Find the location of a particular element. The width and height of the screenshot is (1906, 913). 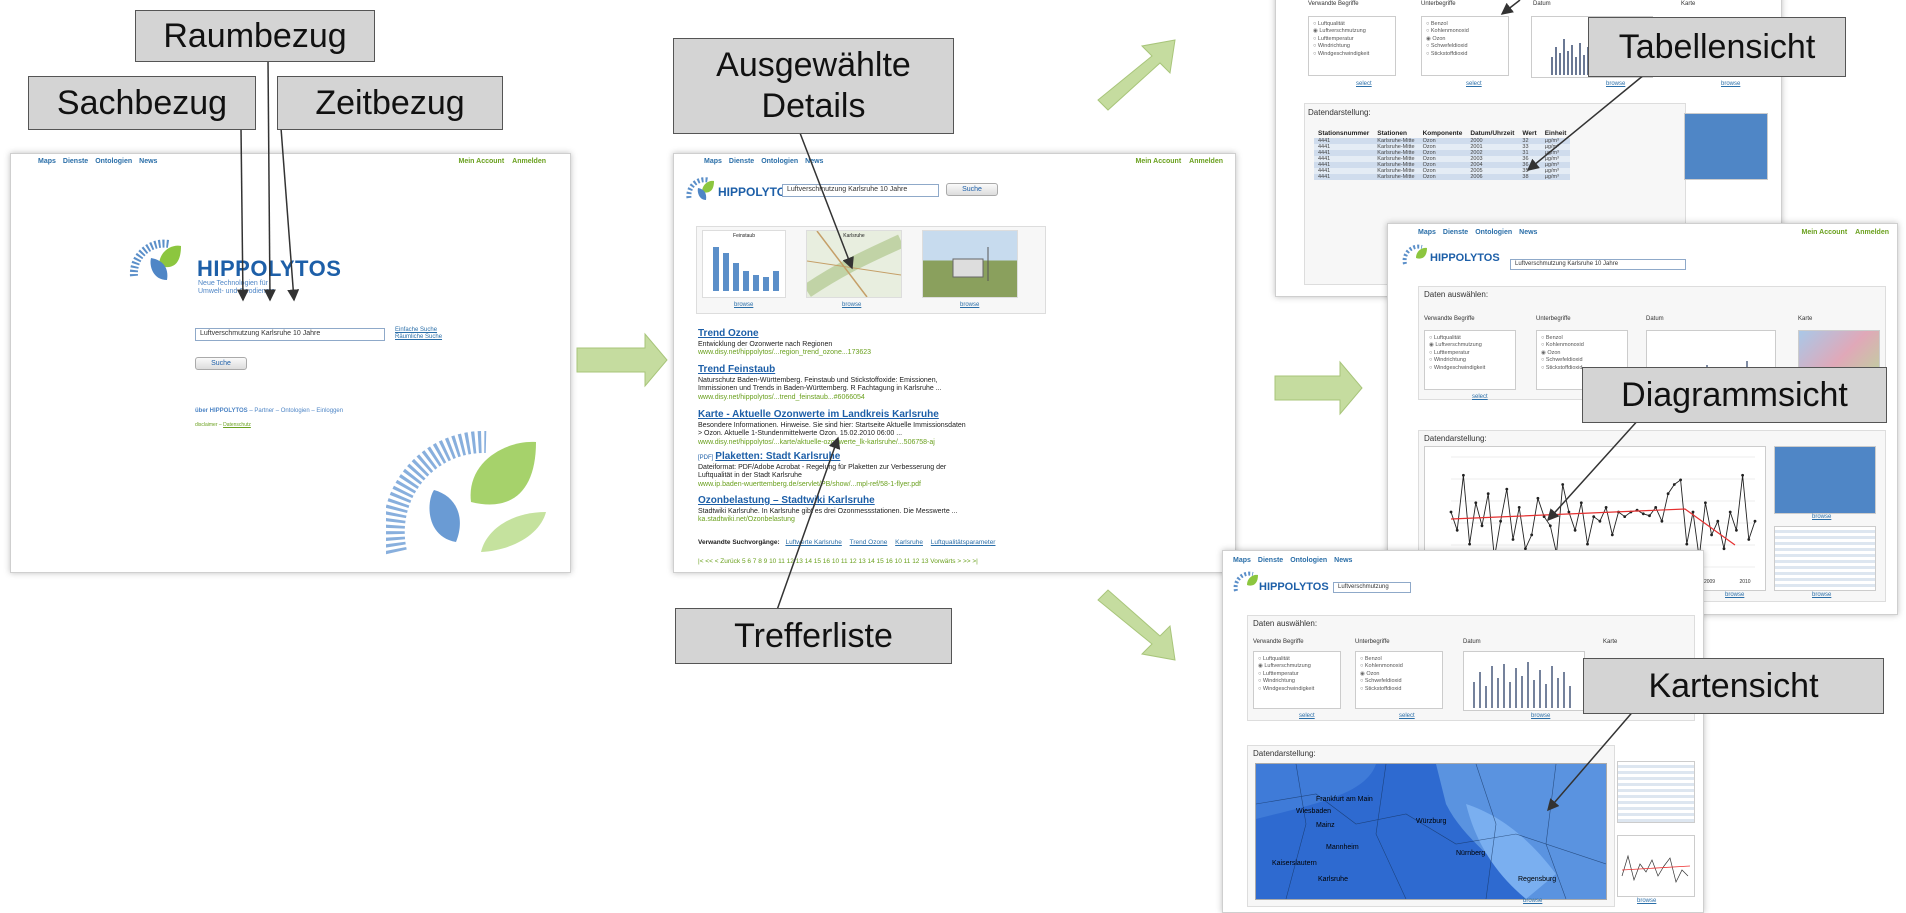

results-search-button: Suche is located at coordinates (972, 189).